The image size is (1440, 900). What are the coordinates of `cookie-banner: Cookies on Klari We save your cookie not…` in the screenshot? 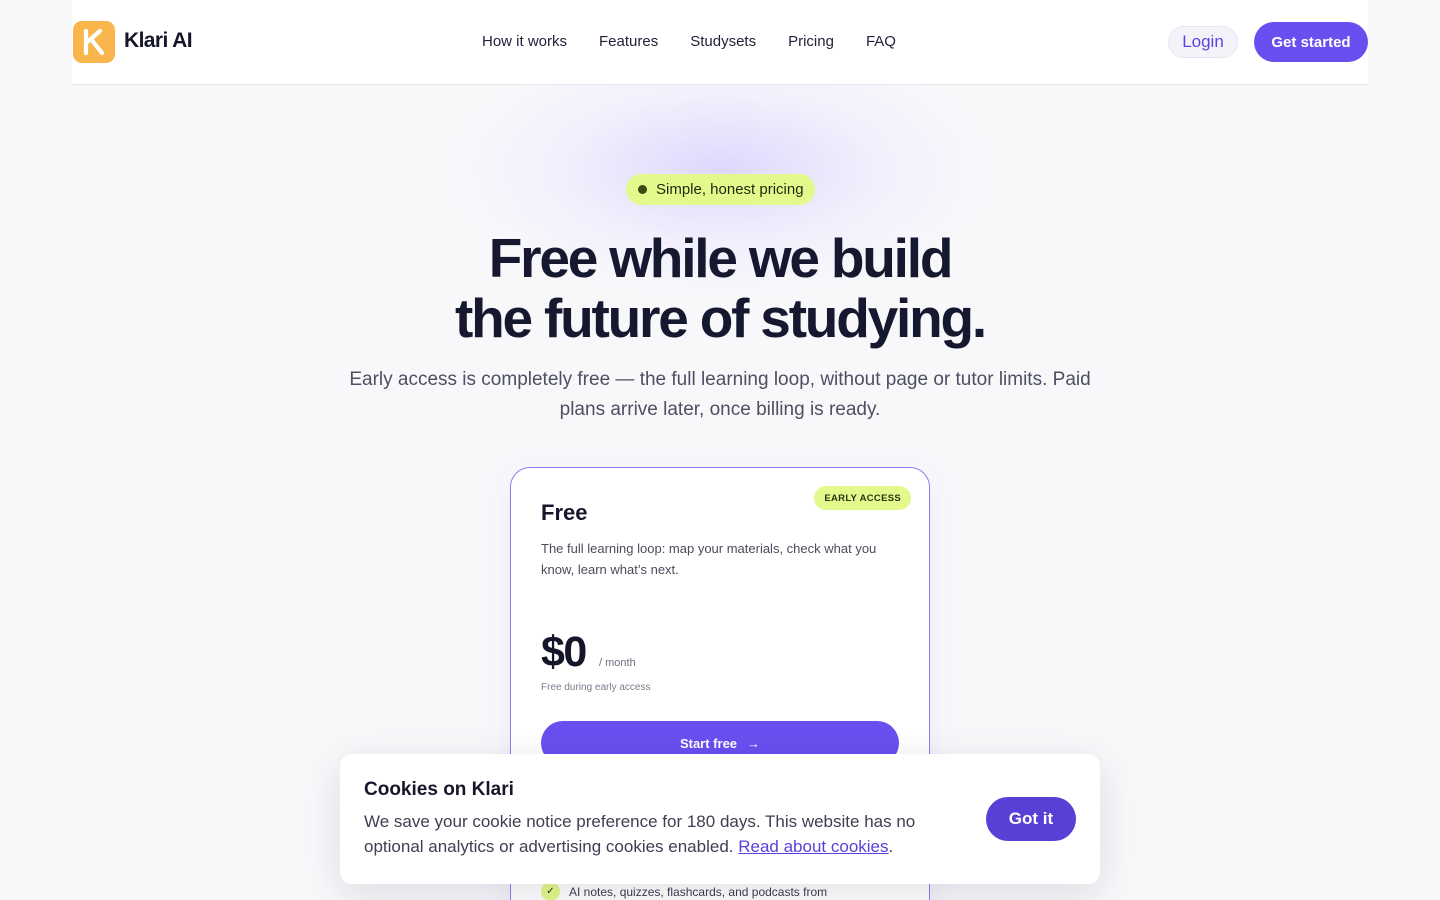 It's located at (720, 819).